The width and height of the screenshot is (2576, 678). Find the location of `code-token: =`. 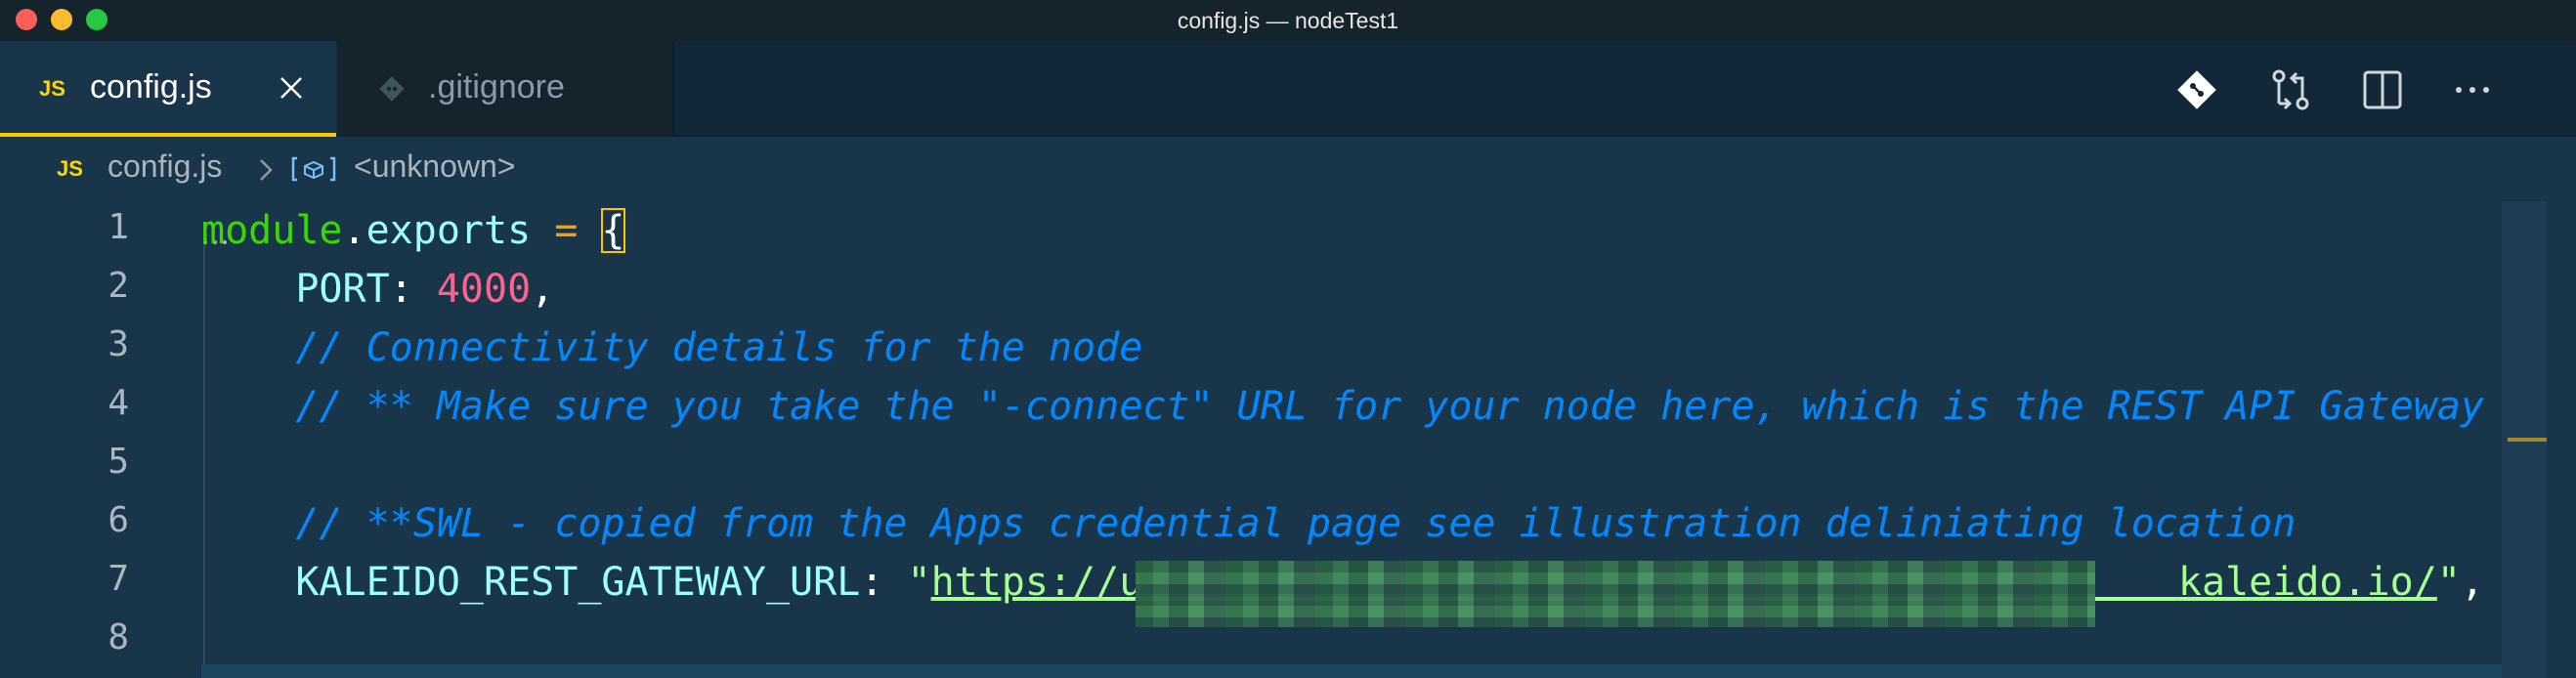

code-token: = is located at coordinates (567, 231).